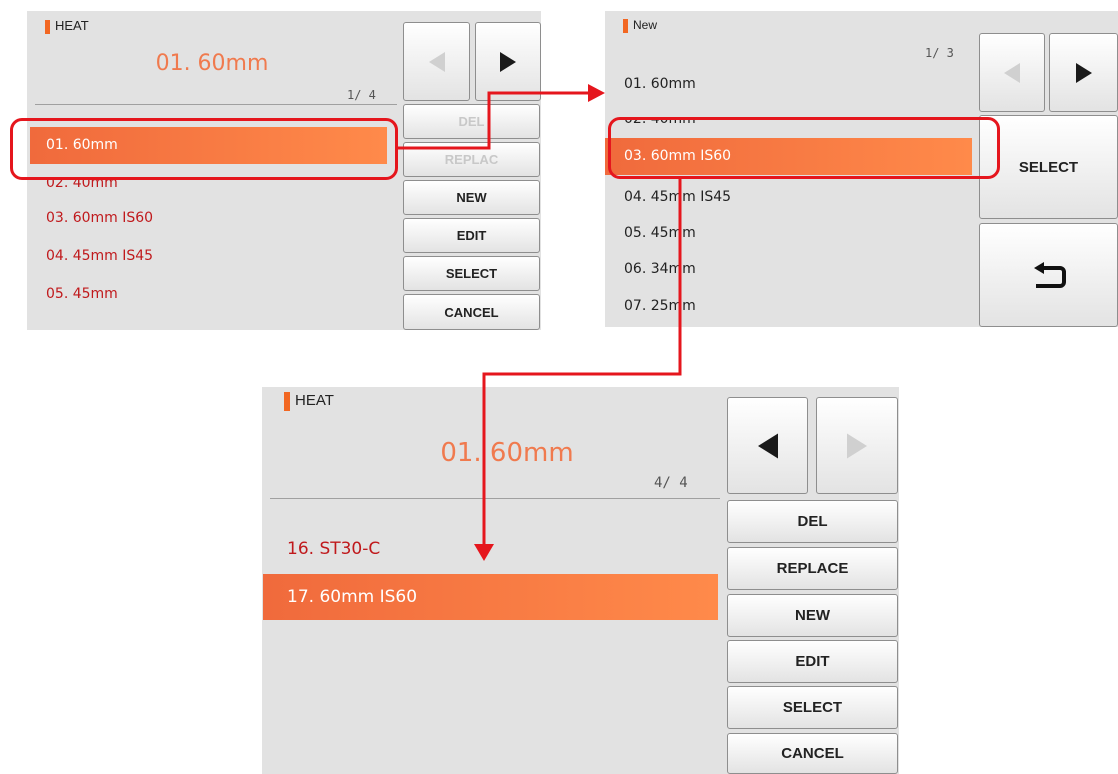 The width and height of the screenshot is (1118, 774). Describe the element at coordinates (596, 93) in the screenshot. I see `flow-arrow-1-head` at that location.